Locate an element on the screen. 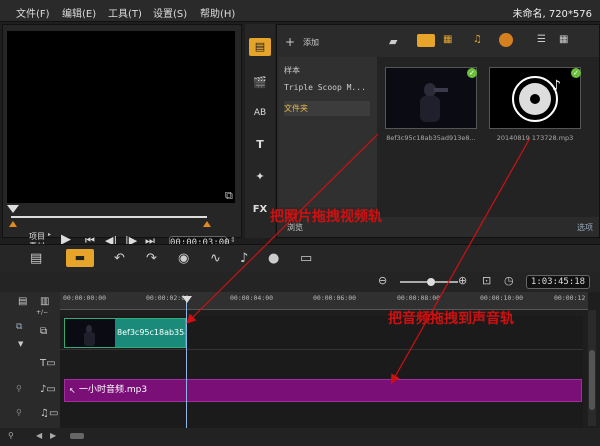 The image size is (600, 446). annotation-photo-to-video: 把照片拖拽视频轨 is located at coordinates (326, 217).